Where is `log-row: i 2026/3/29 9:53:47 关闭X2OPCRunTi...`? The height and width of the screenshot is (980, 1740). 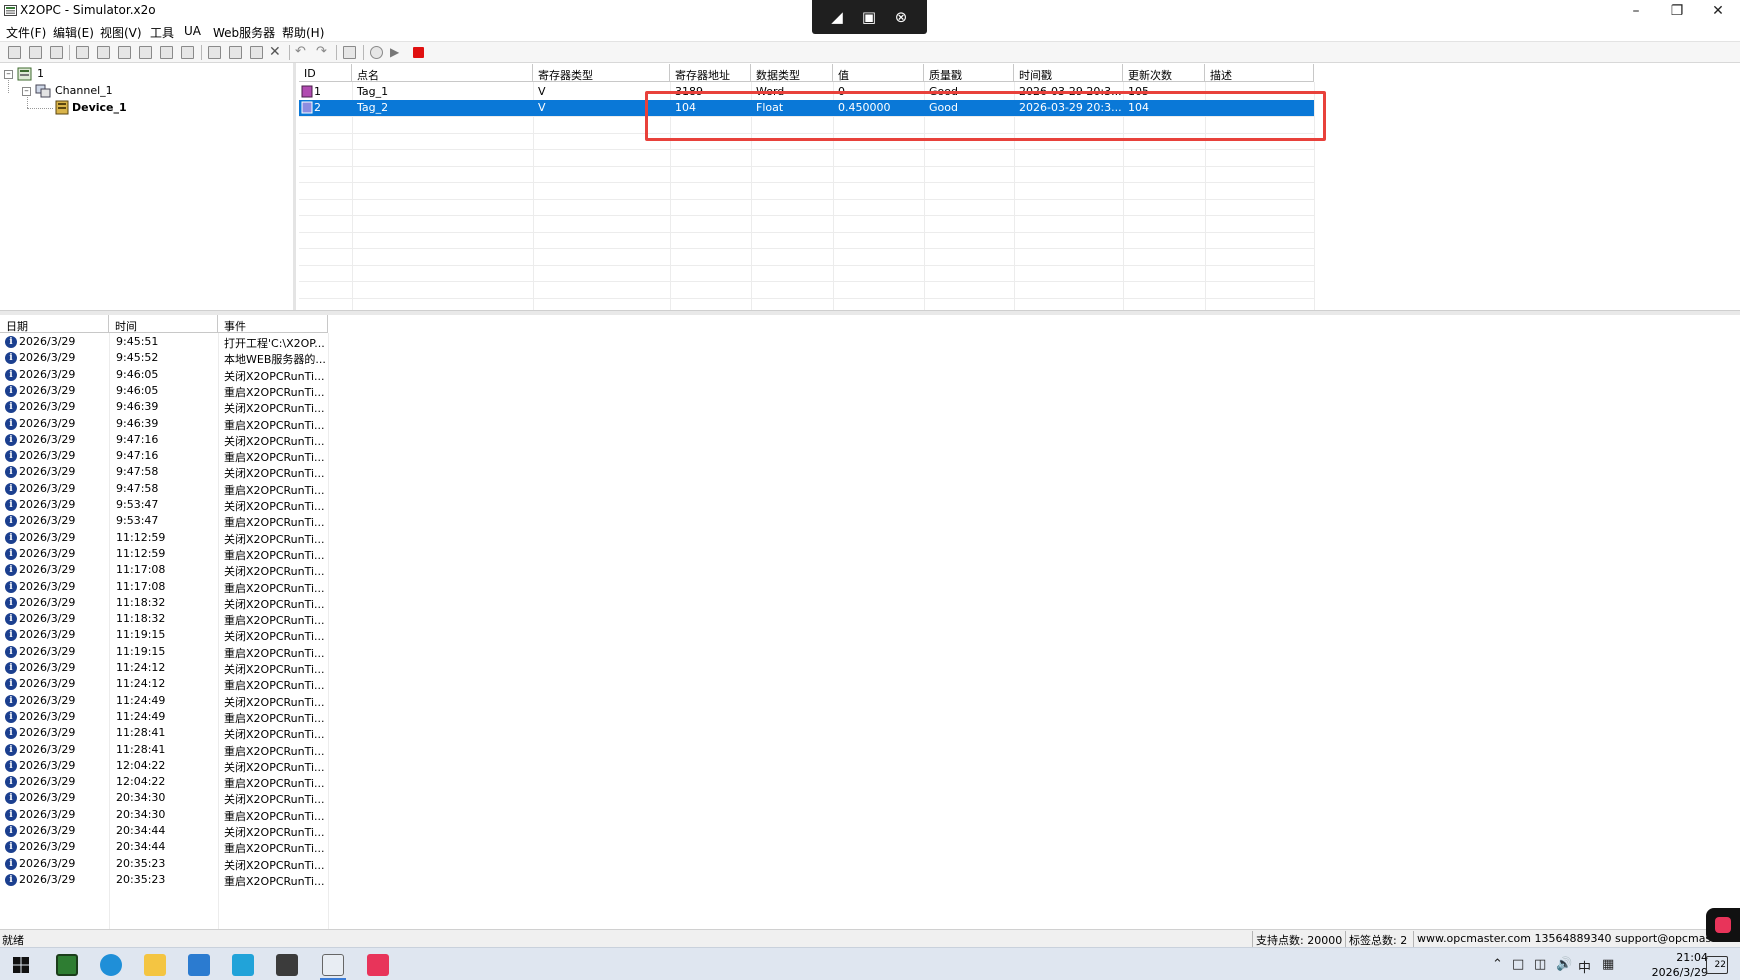
log-row: i 2026/3/29 9:53:47 关闭X2OPCRunTi... is located at coordinates (165, 505).